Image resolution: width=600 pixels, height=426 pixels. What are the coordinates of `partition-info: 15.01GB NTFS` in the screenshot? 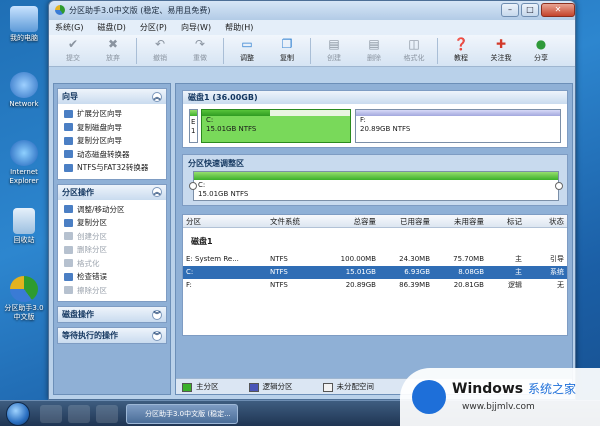 It's located at (223, 194).